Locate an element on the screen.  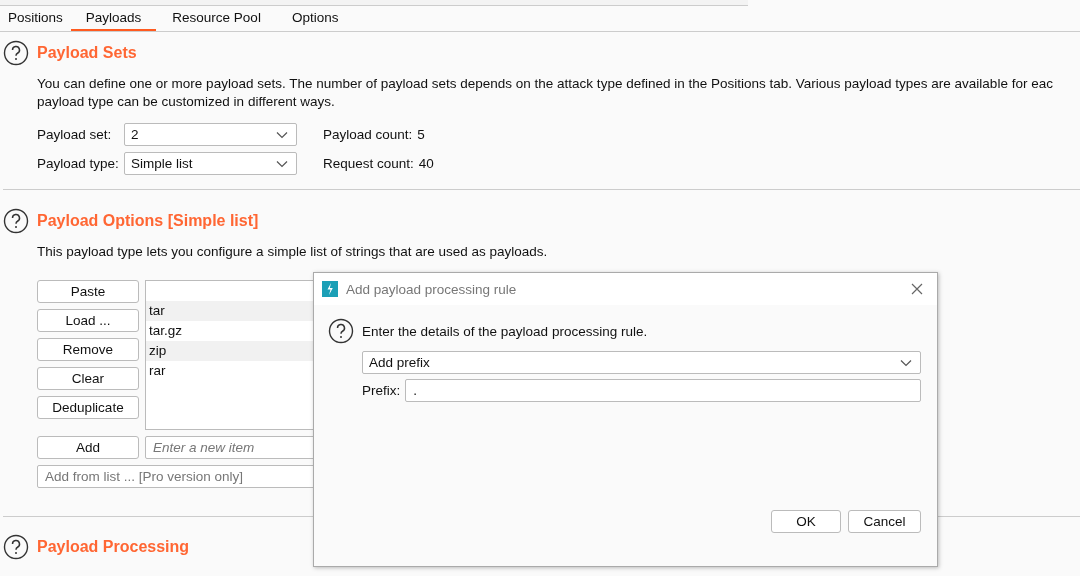
dialog-title: Add payload processing rule is located at coordinates (432, 289).